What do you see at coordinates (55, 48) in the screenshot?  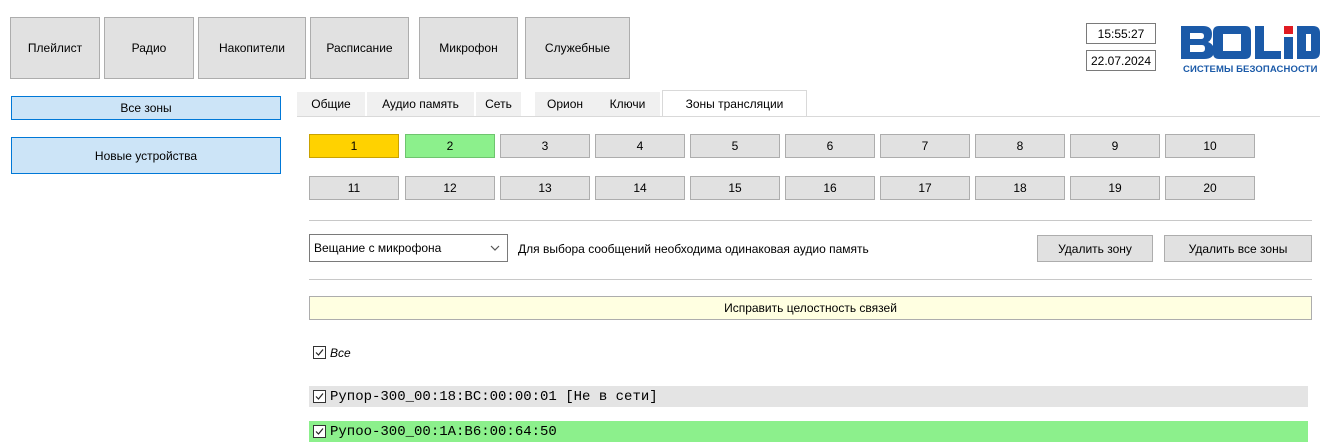 I see `playlist-button: Плейлист` at bounding box center [55, 48].